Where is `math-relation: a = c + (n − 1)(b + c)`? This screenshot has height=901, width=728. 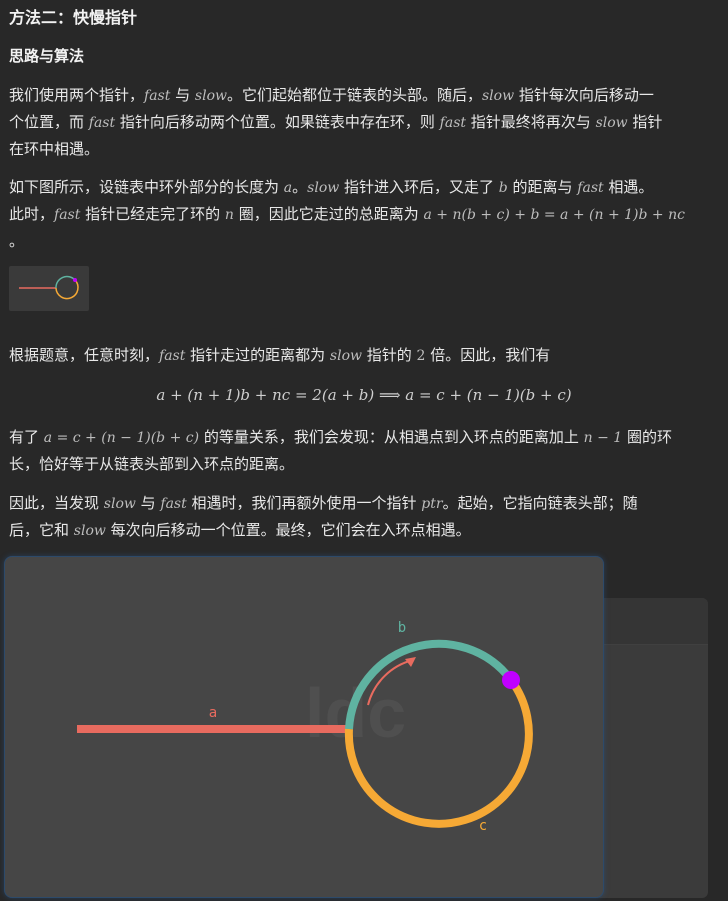 math-relation: a = c + (n − 1)(b + c) is located at coordinates (121, 438).